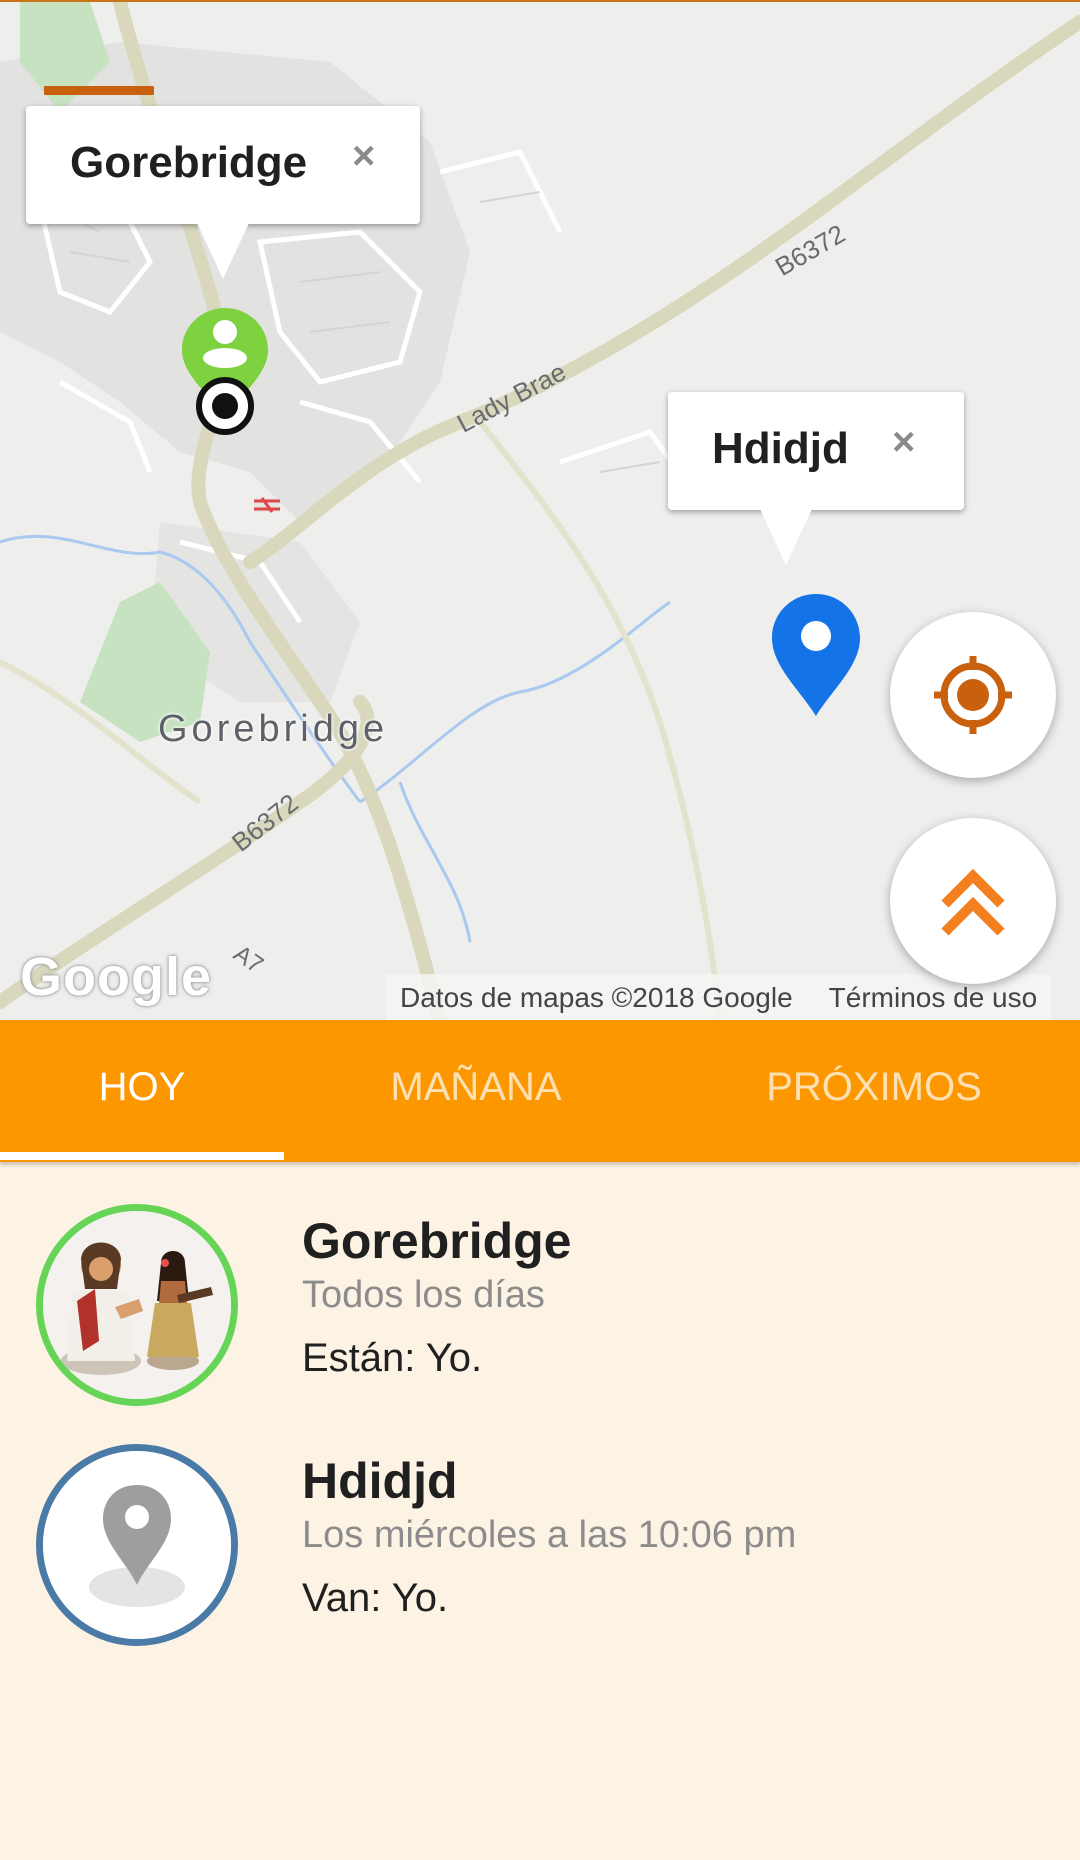 The height and width of the screenshot is (1860, 1080). I want to click on tab-hoy: HOY, so click(142, 1091).